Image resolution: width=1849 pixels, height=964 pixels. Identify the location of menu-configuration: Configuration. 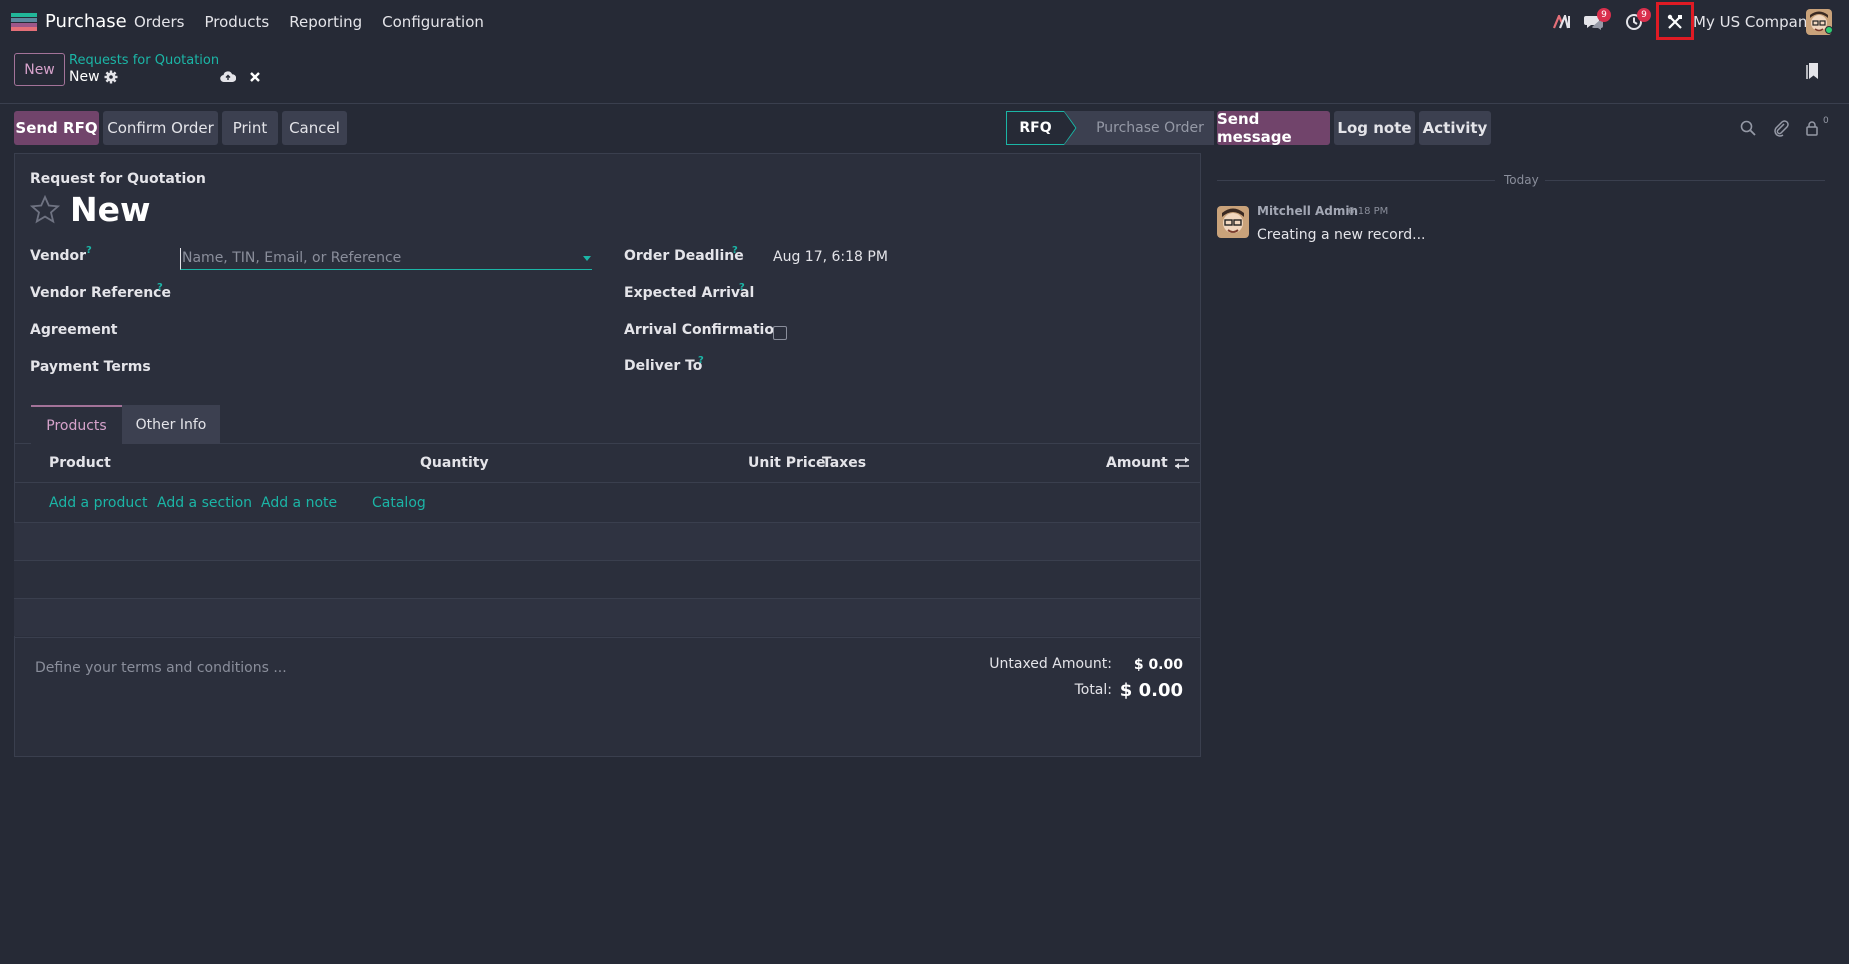
(433, 22).